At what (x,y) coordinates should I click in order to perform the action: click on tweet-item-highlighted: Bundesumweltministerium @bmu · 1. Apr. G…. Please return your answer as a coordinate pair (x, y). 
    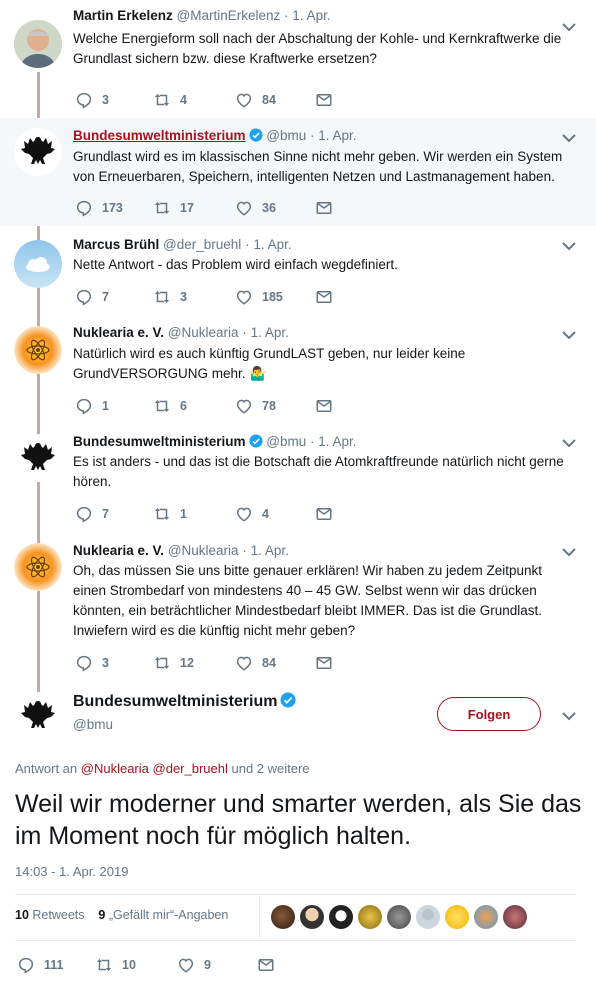
    Looking at the image, I should click on (298, 172).